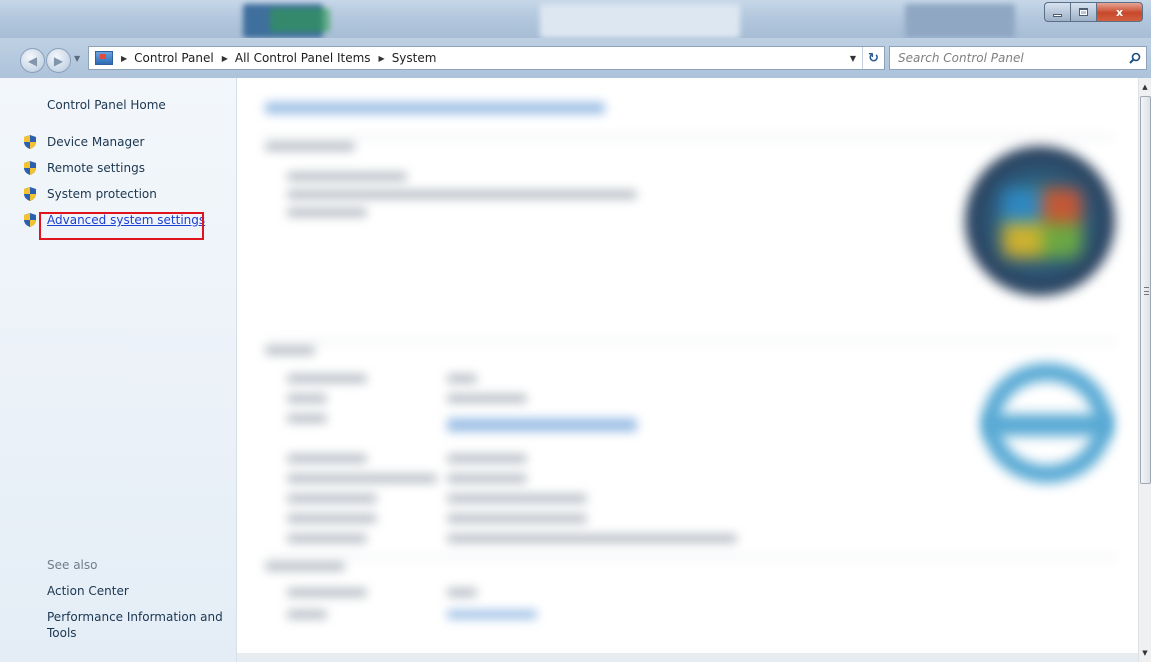 This screenshot has width=1151, height=662. I want to click on breadcrumb-all-control-panel-items: All Control Panel Items, so click(303, 58).